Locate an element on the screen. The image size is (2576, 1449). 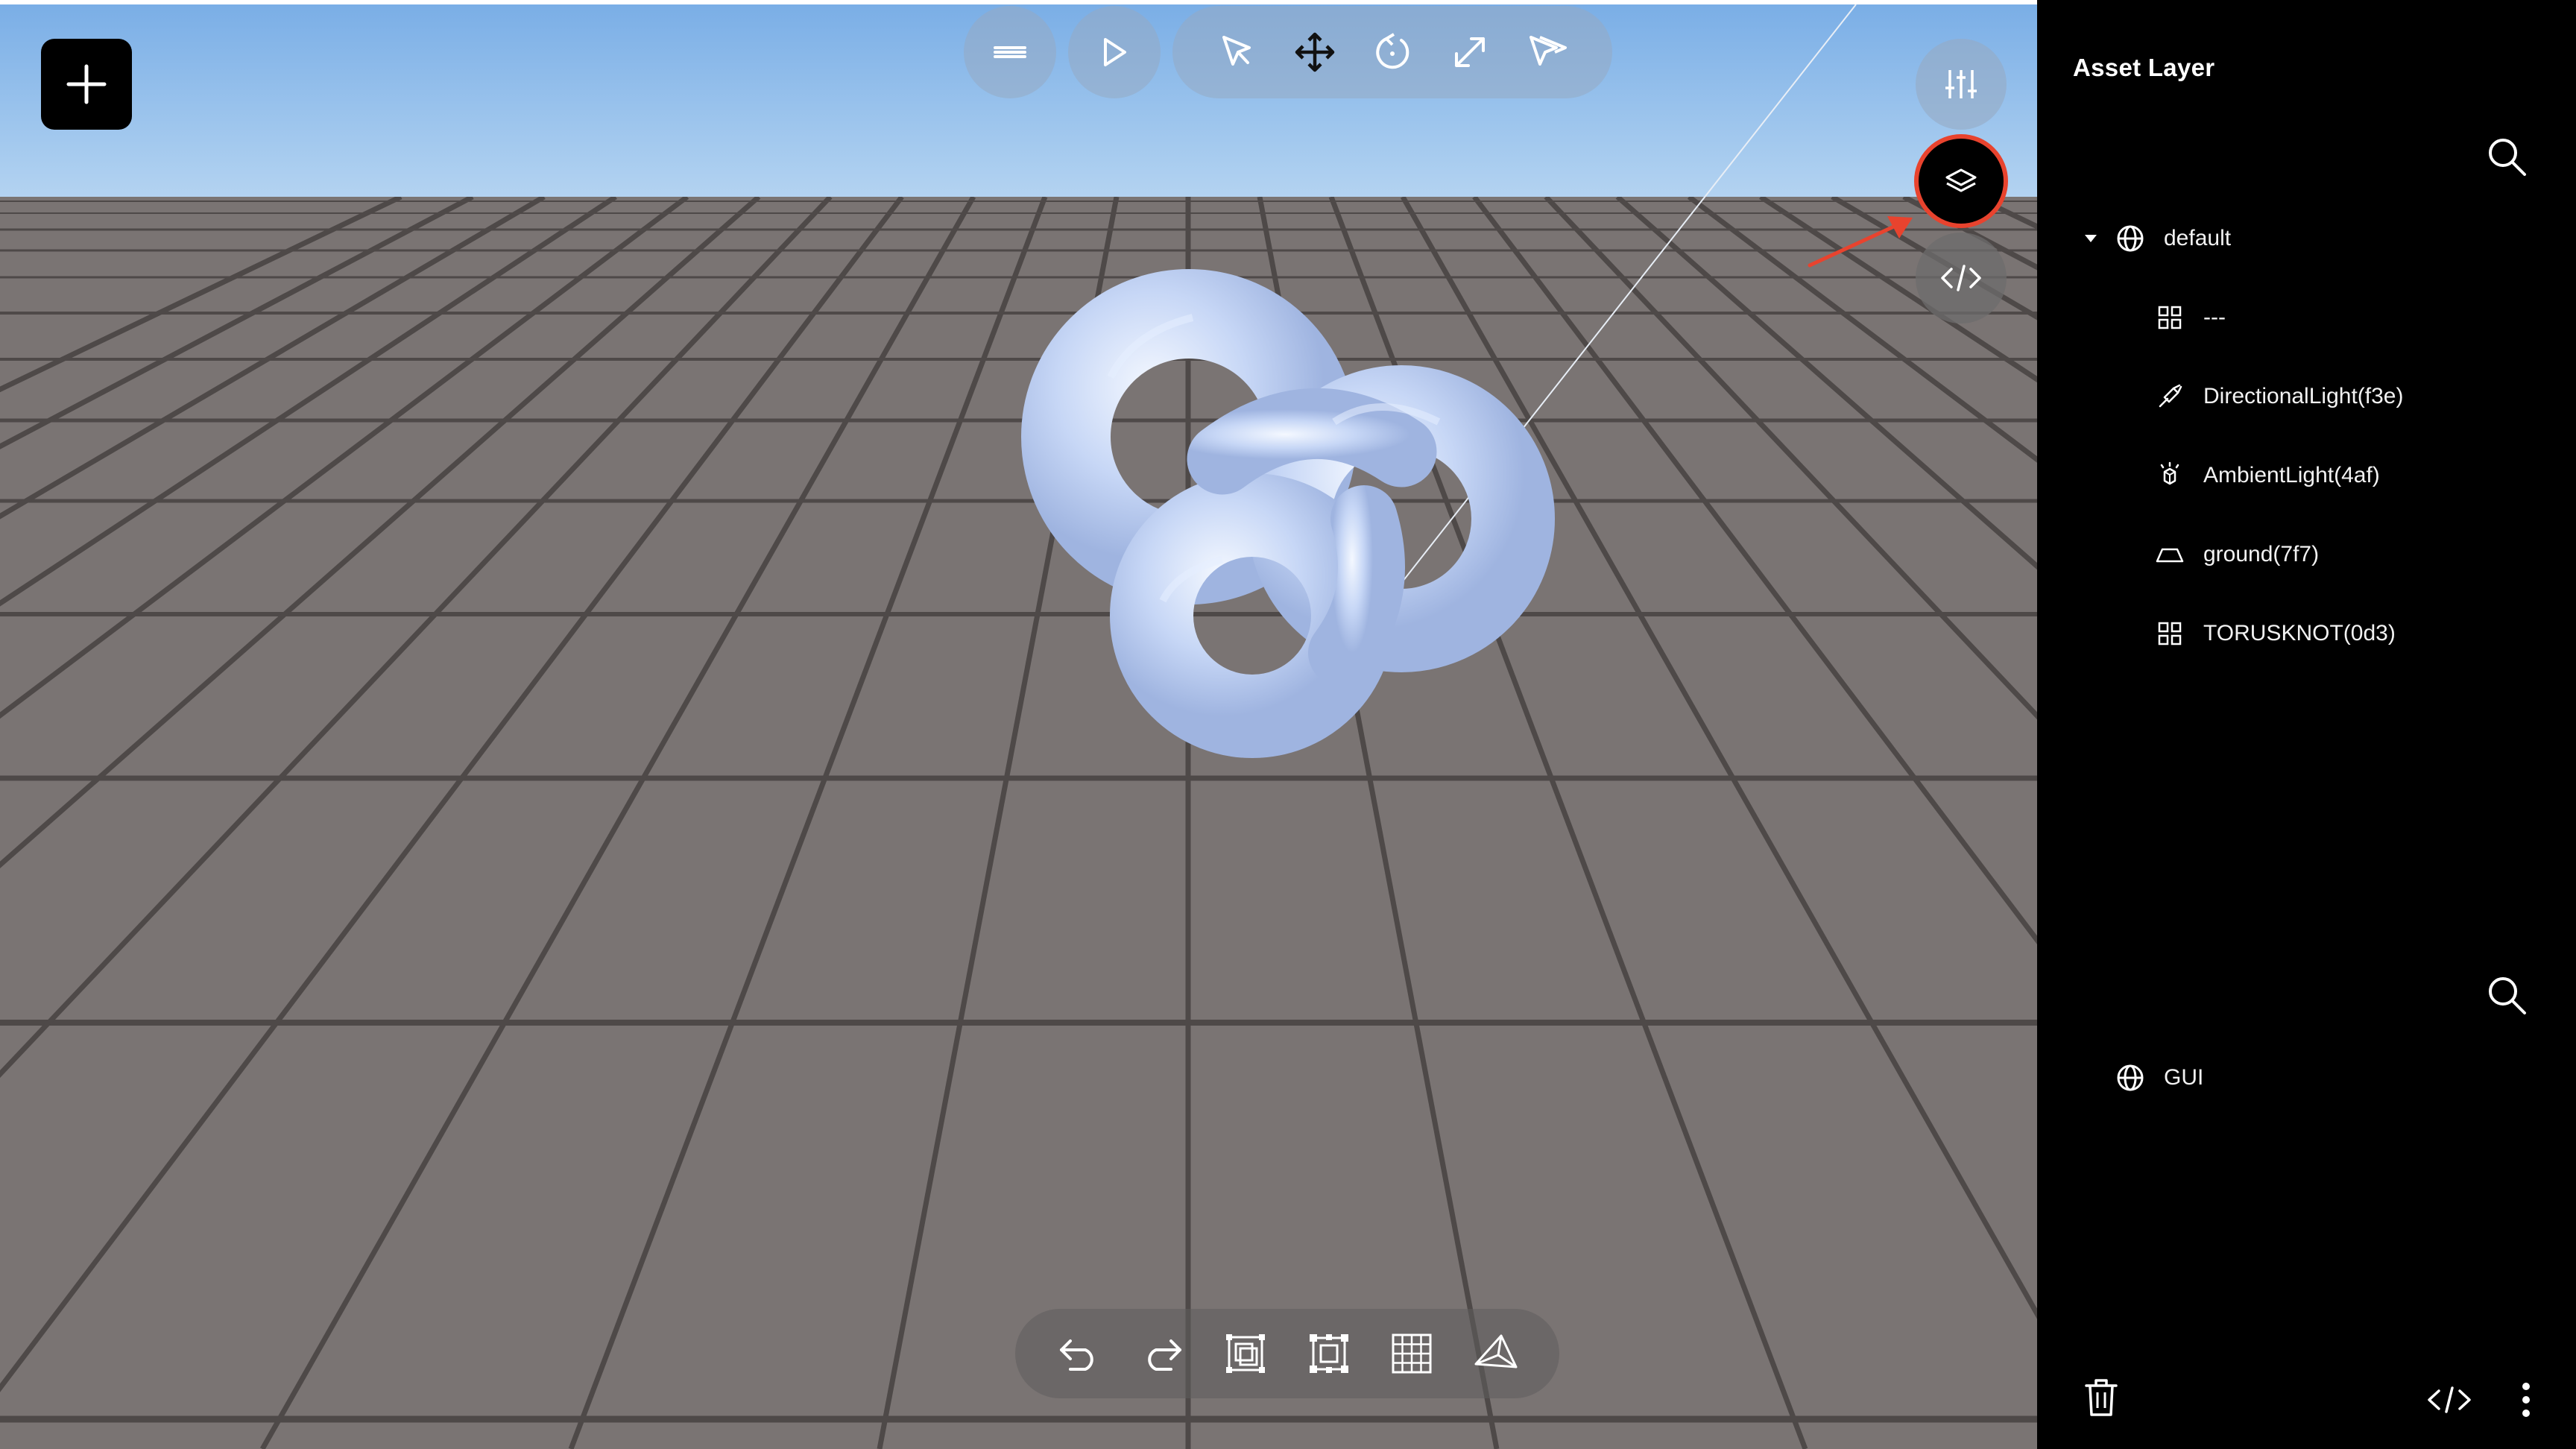
gui-root-label: GUI is located at coordinates (2184, 1078).